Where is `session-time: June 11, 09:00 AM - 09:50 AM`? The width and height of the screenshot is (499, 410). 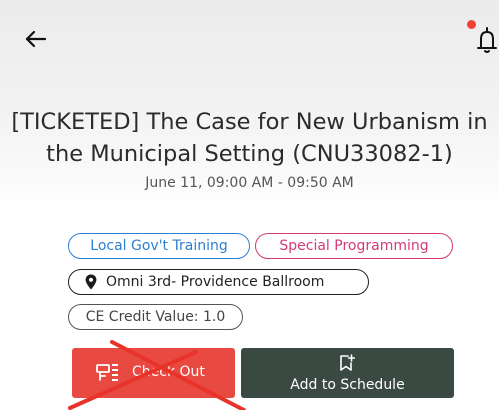
session-time: June 11, 09:00 AM - 09:50 AM is located at coordinates (249, 183).